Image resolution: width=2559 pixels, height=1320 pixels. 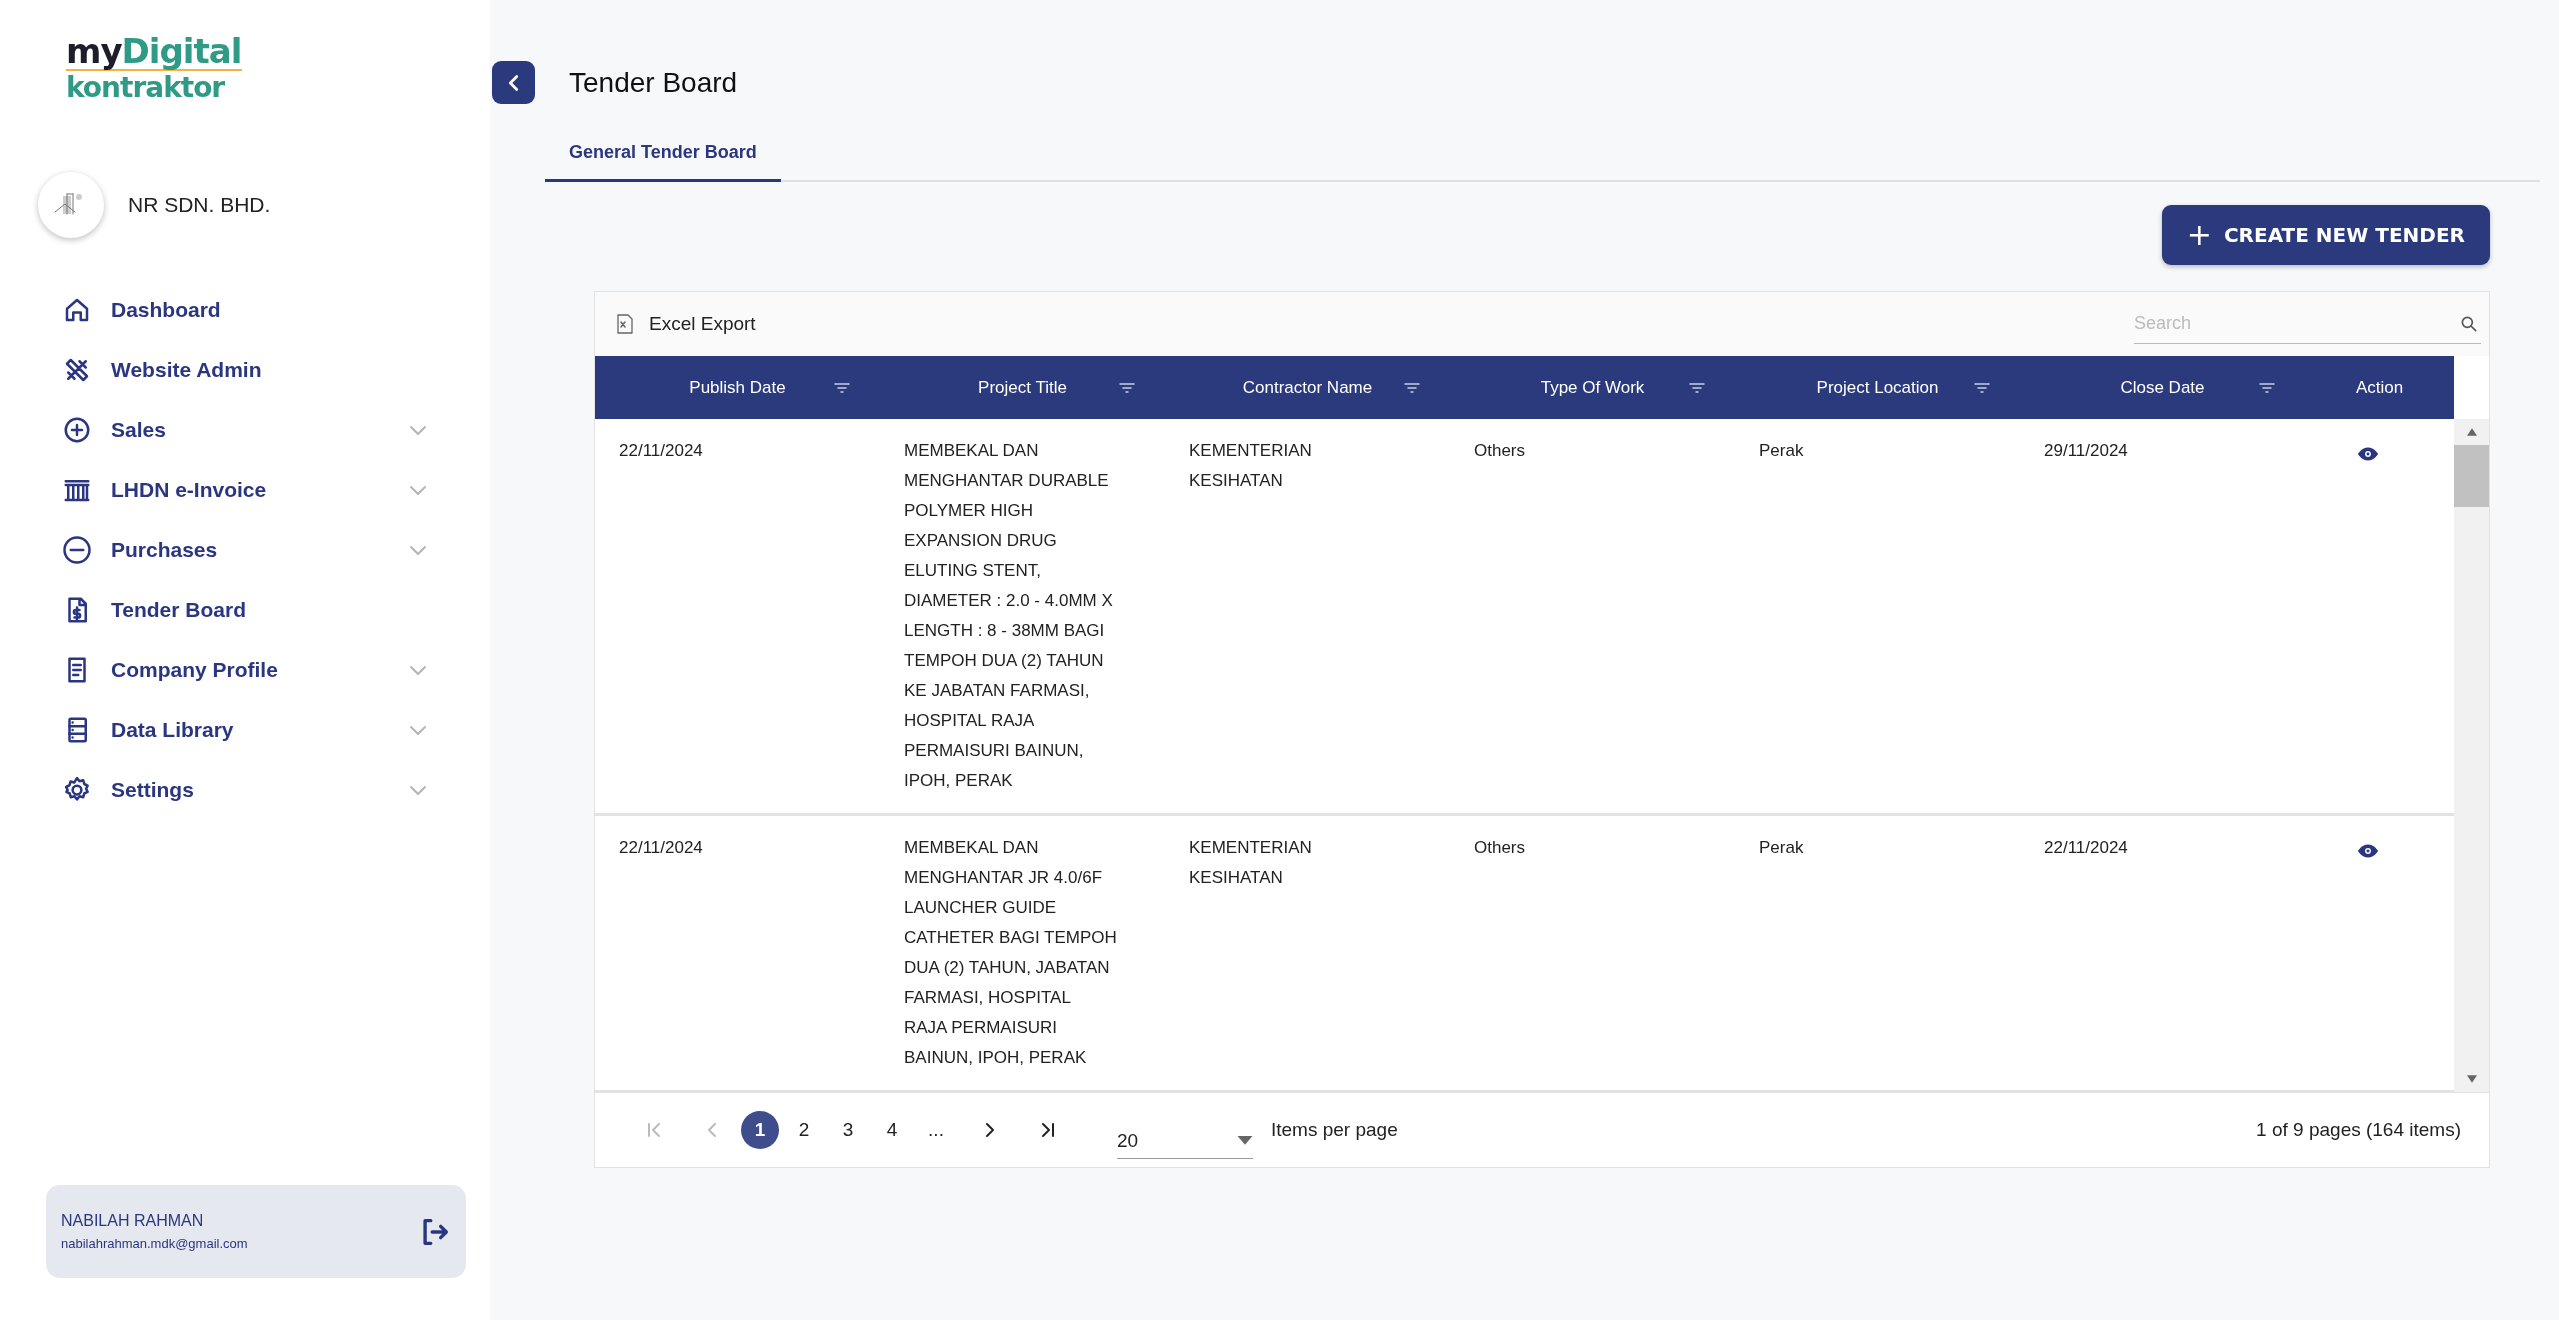 What do you see at coordinates (684, 324) in the screenshot?
I see `excel-export-button: Excel Export` at bounding box center [684, 324].